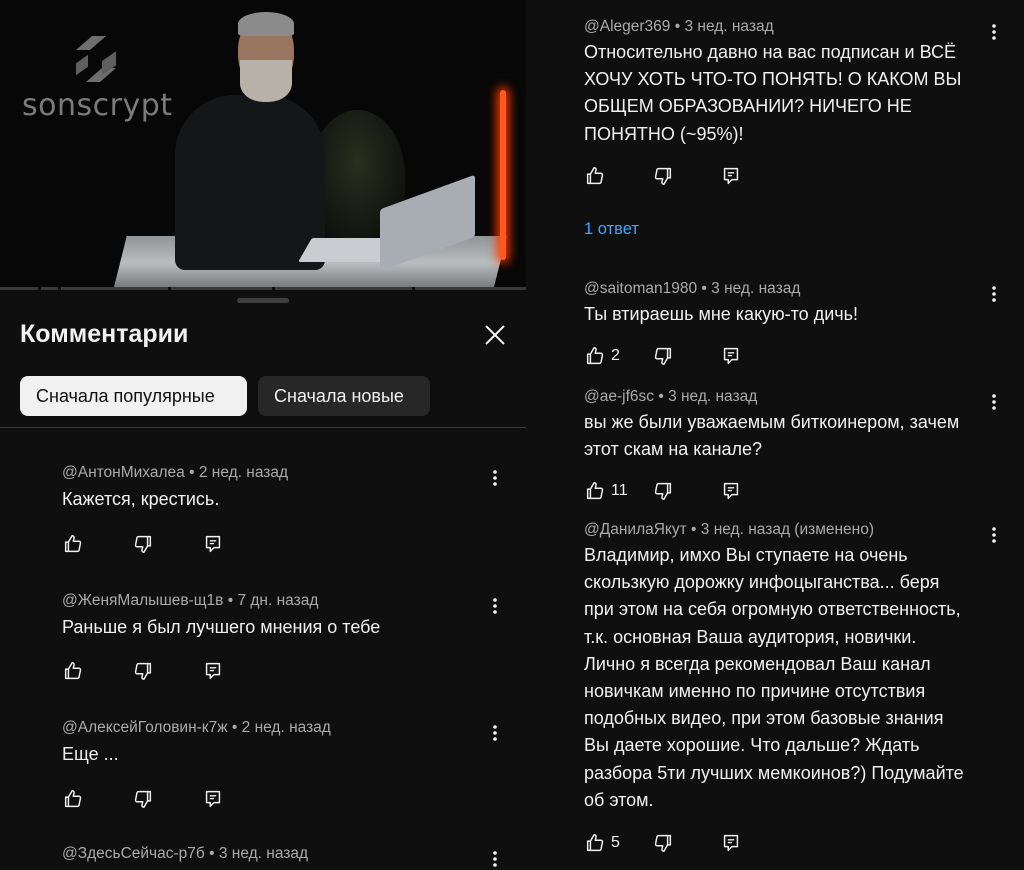  Describe the element at coordinates (764, 718) in the screenshot. I see `comment-text-line: подобных видео, при этом базовые знания` at that location.